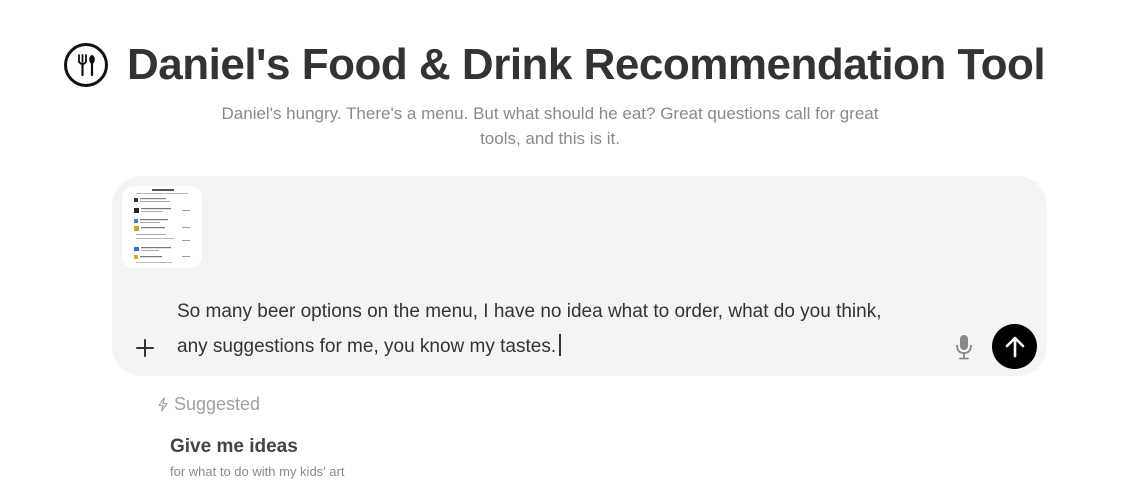  I want to click on arrow-up-icon, so click(1014, 346).